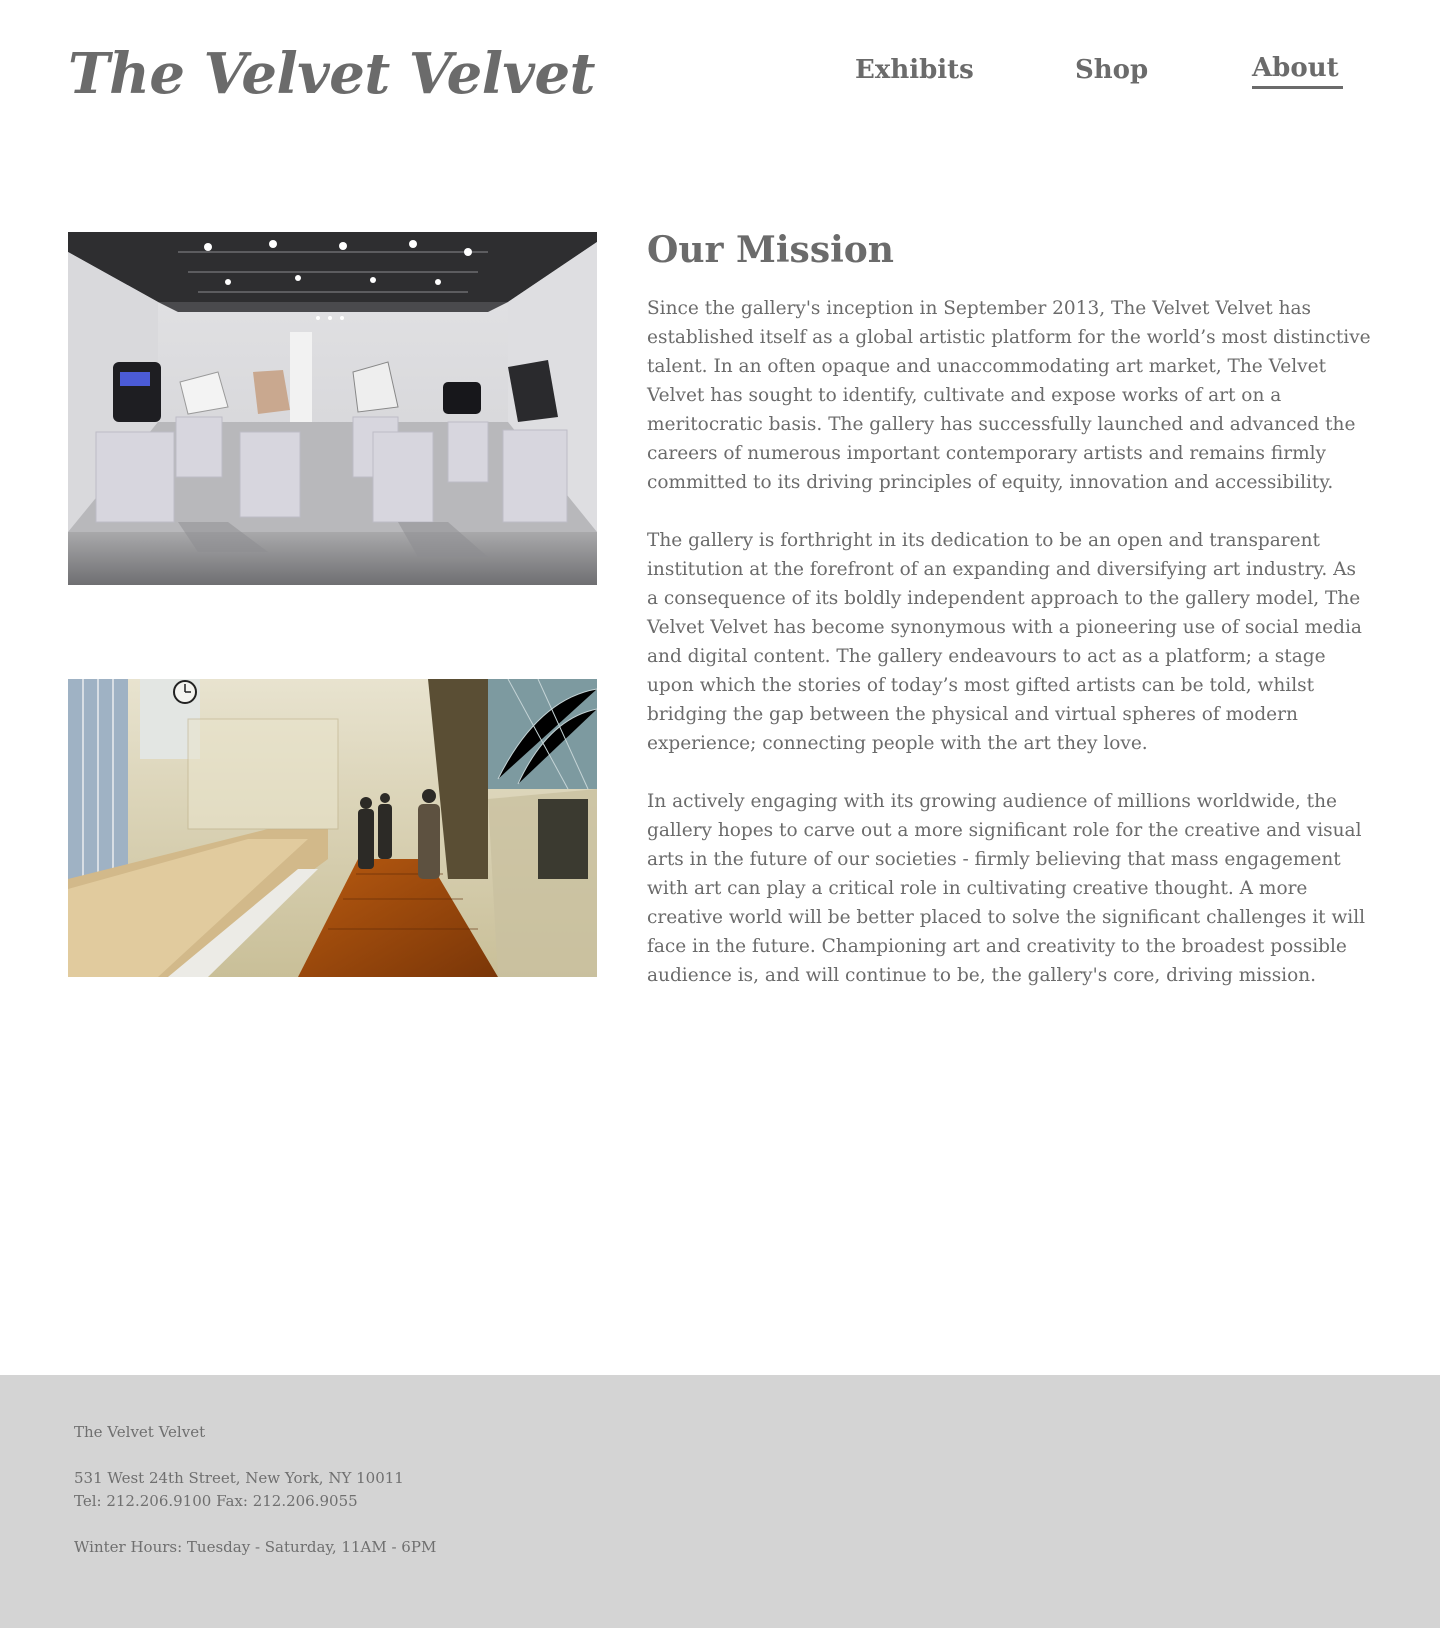  I want to click on main-nav: Exhibits Shop About, so click(1135, 70).